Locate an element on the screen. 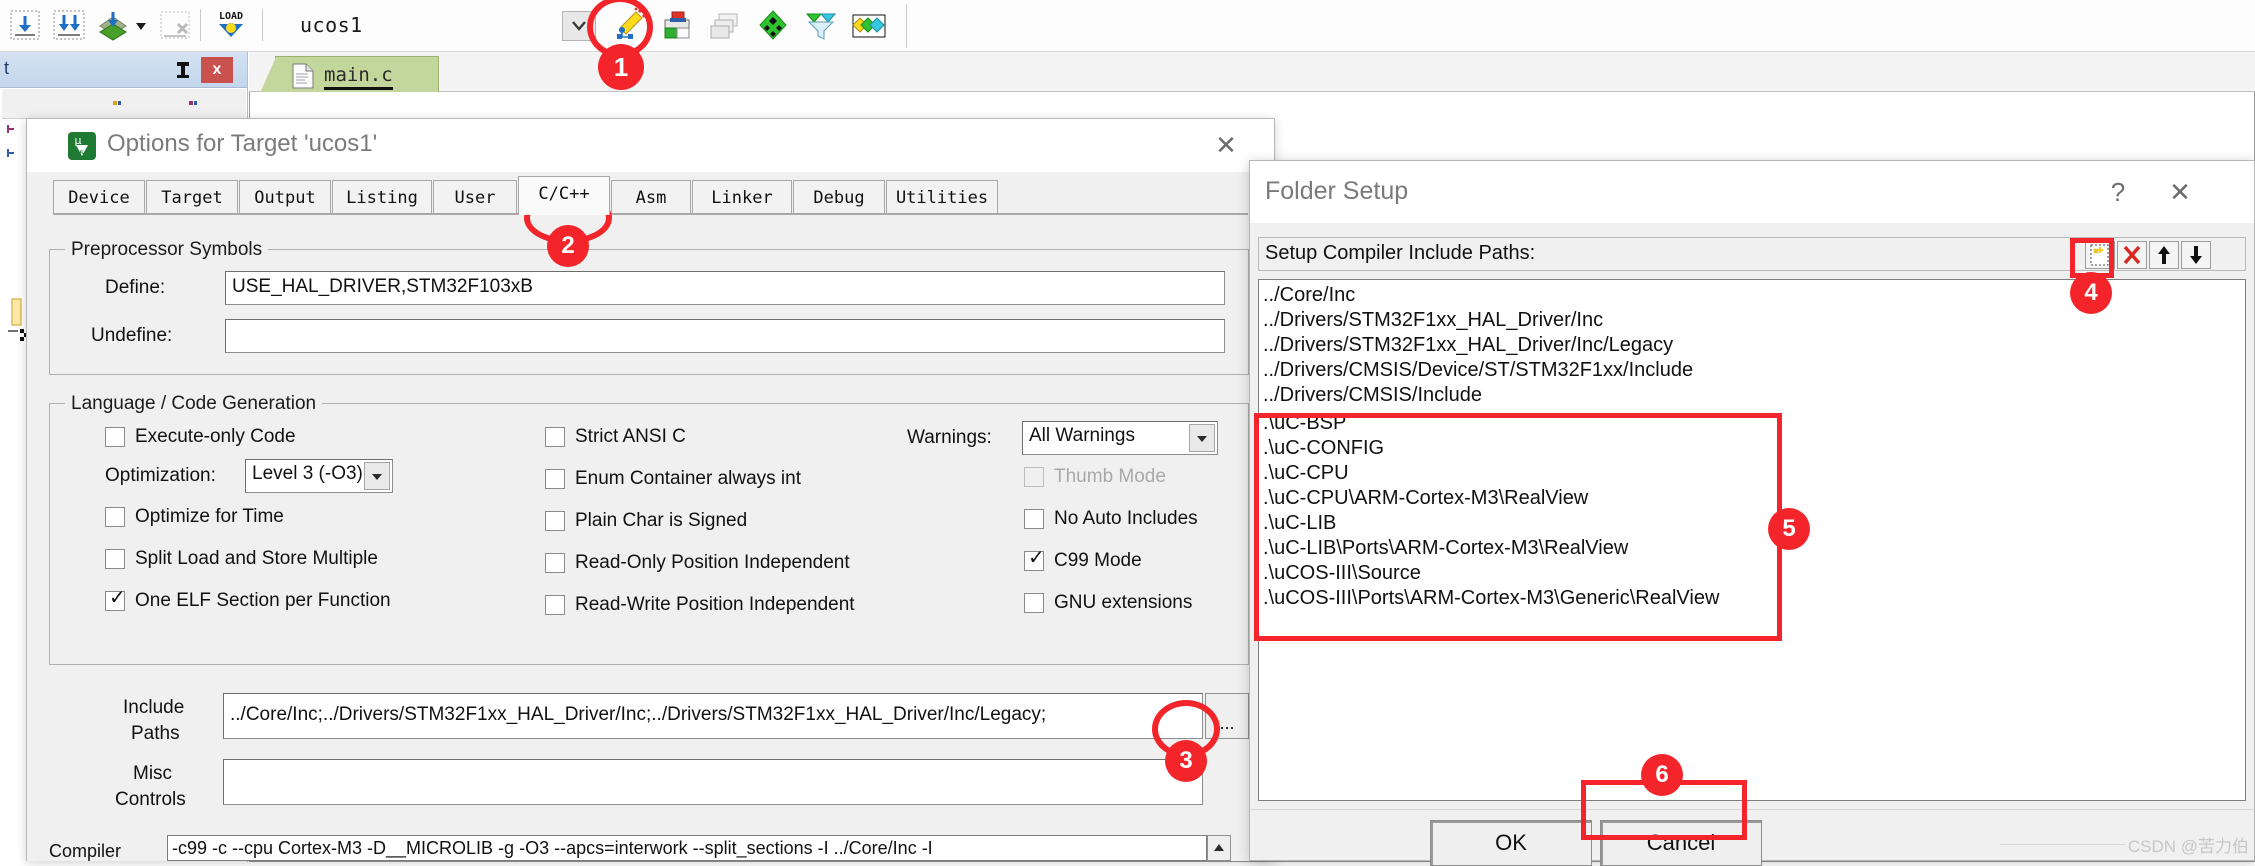 The width and height of the screenshot is (2255, 866). misc-controls-input is located at coordinates (713, 782).